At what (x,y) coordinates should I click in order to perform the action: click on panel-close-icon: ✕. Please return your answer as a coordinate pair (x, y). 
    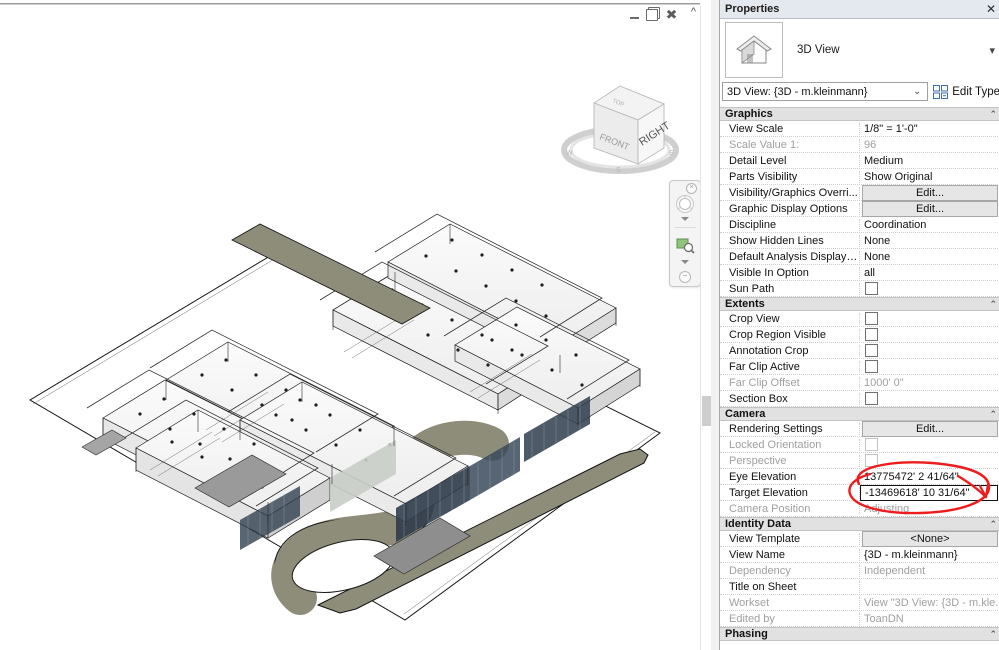
    Looking at the image, I should click on (991, 9).